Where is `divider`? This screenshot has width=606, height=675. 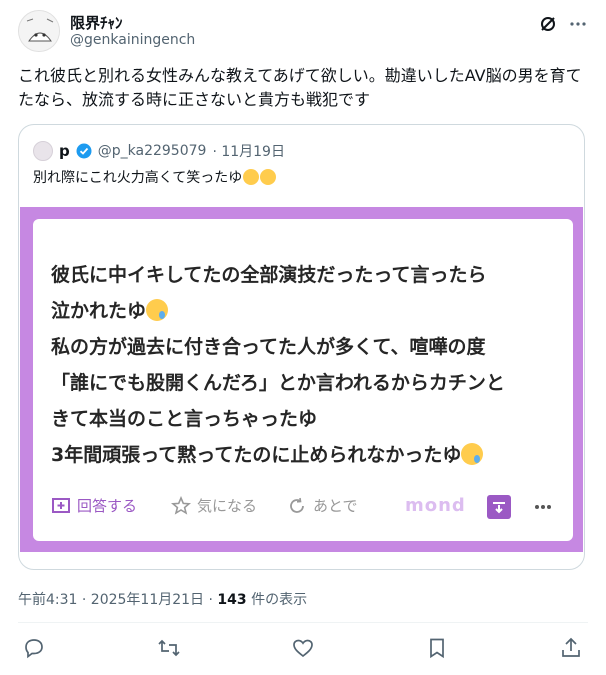 divider is located at coordinates (303, 622).